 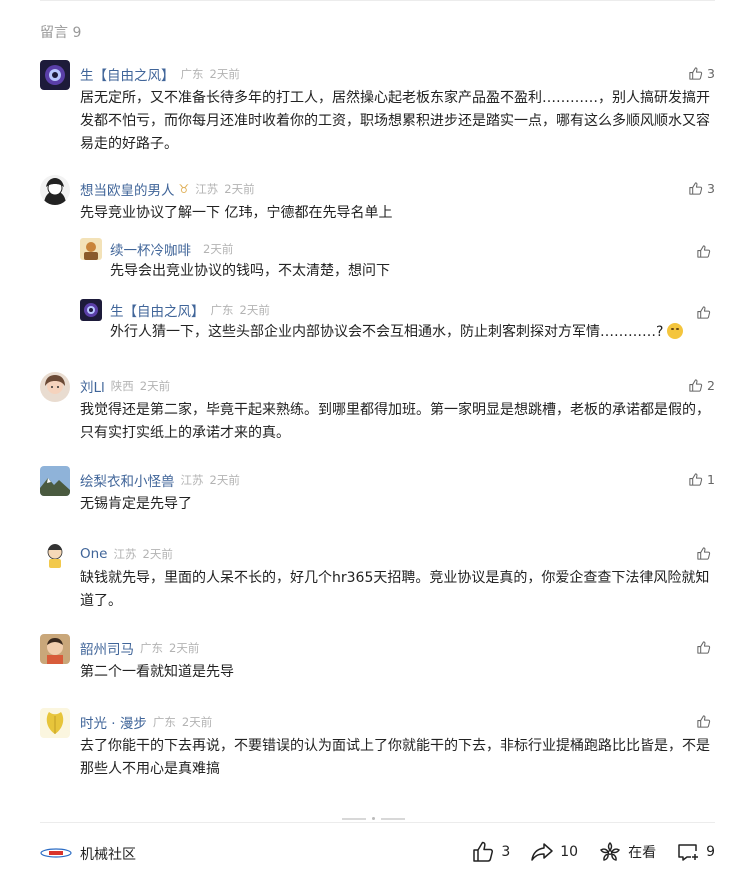 I want to click on comment-username: One, so click(x=94, y=554).